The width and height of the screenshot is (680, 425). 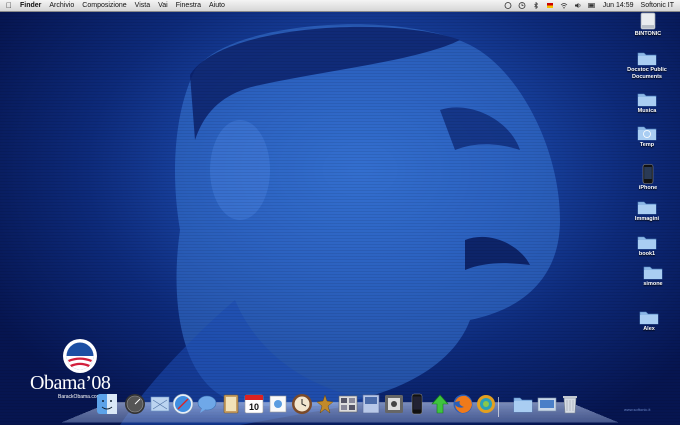 What do you see at coordinates (188, 5) in the screenshot?
I see `menu-finestra: Finestra` at bounding box center [188, 5].